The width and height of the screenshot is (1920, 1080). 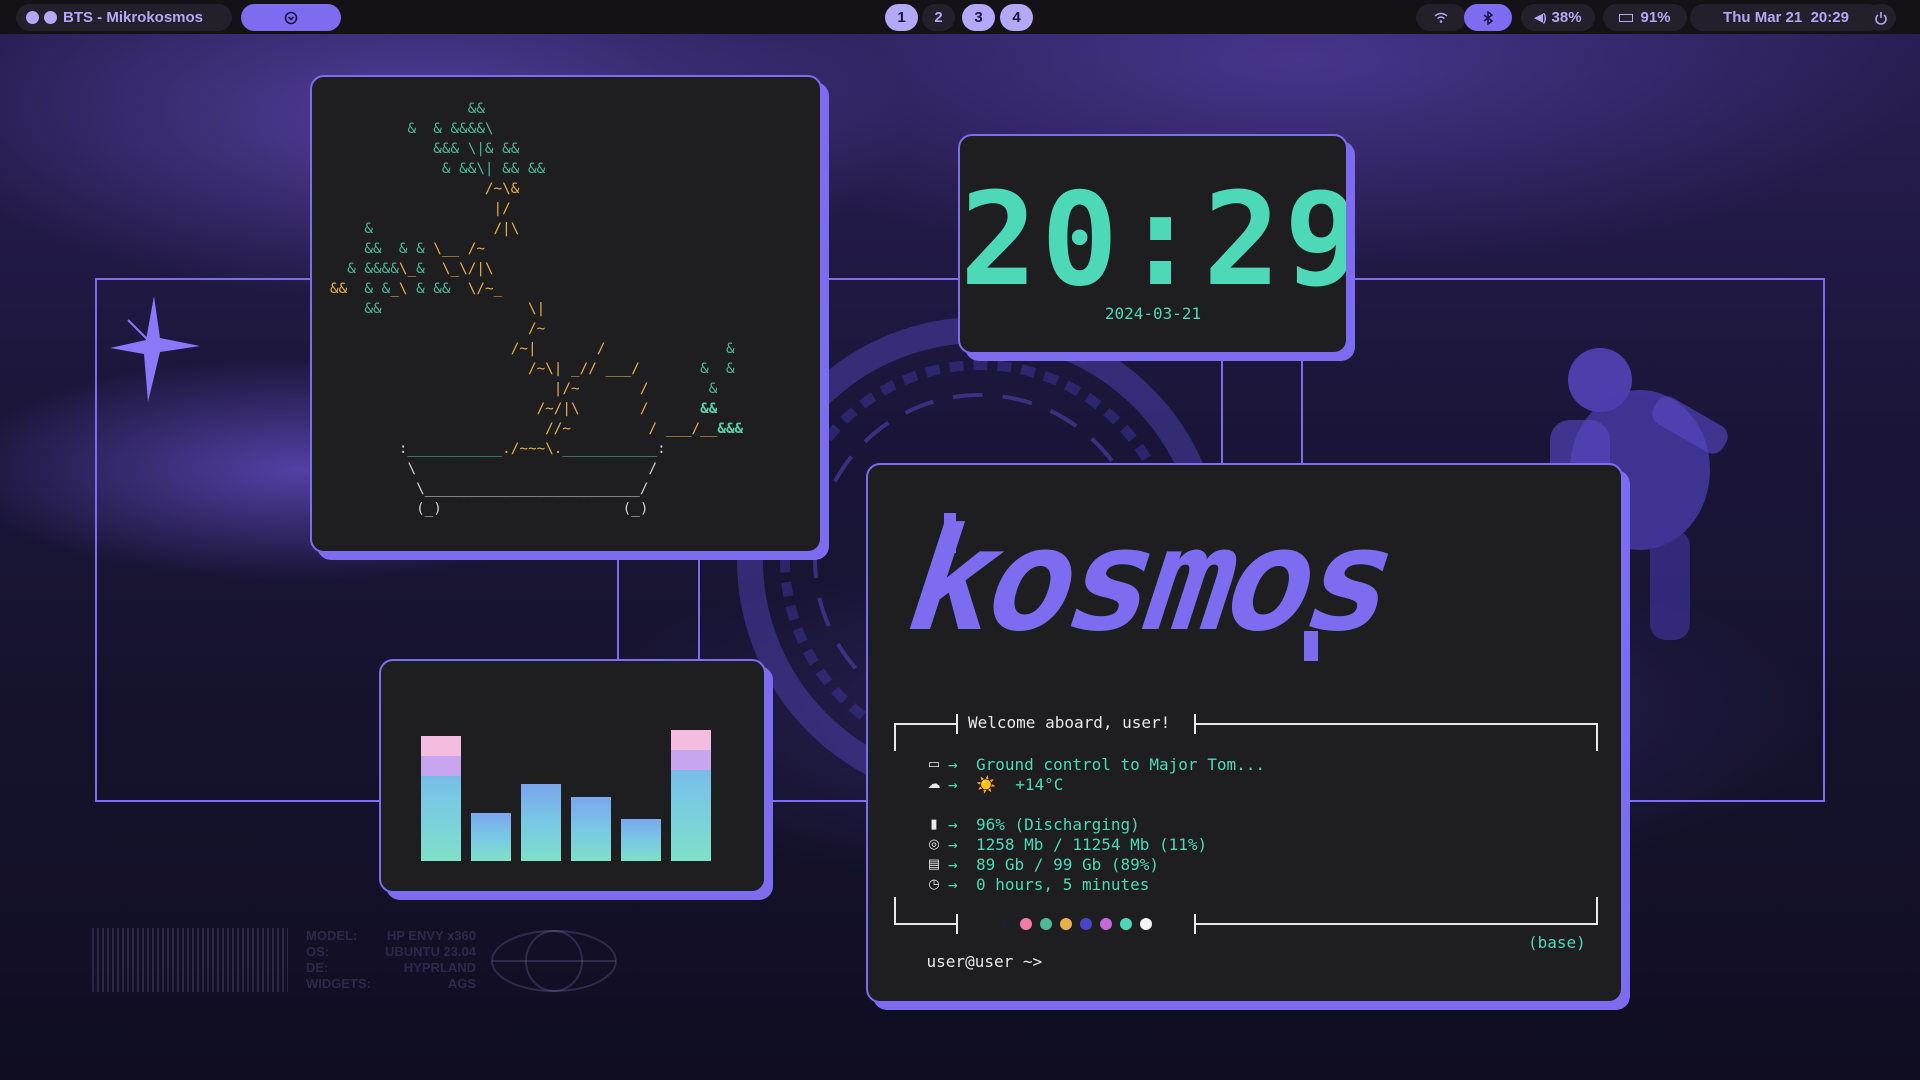 I want to click on battery-widget: 91%, so click(x=1645, y=17).